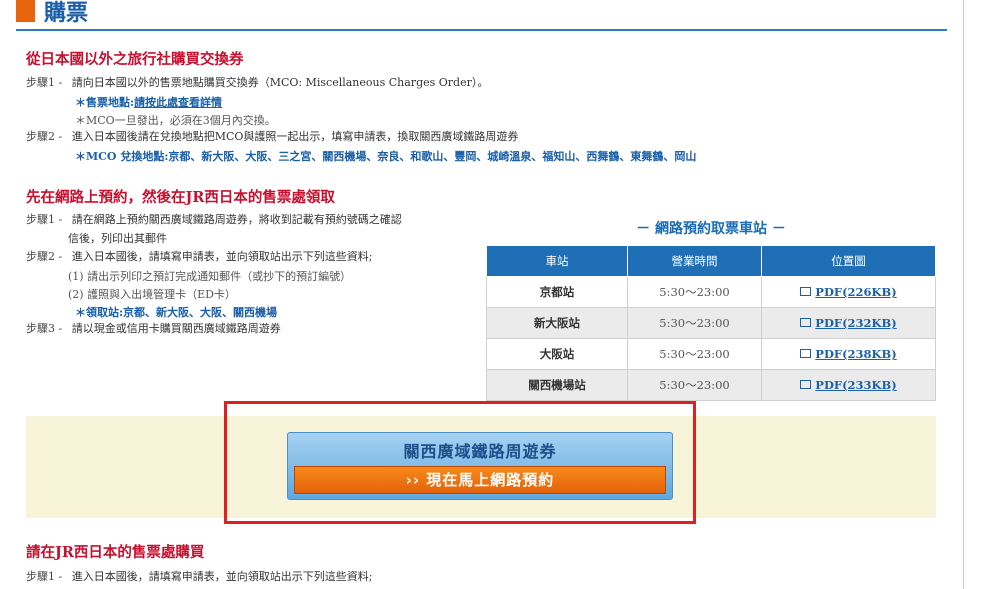  Describe the element at coordinates (855, 385) in the screenshot. I see `map-pdf-link: PDF(233KB)` at that location.